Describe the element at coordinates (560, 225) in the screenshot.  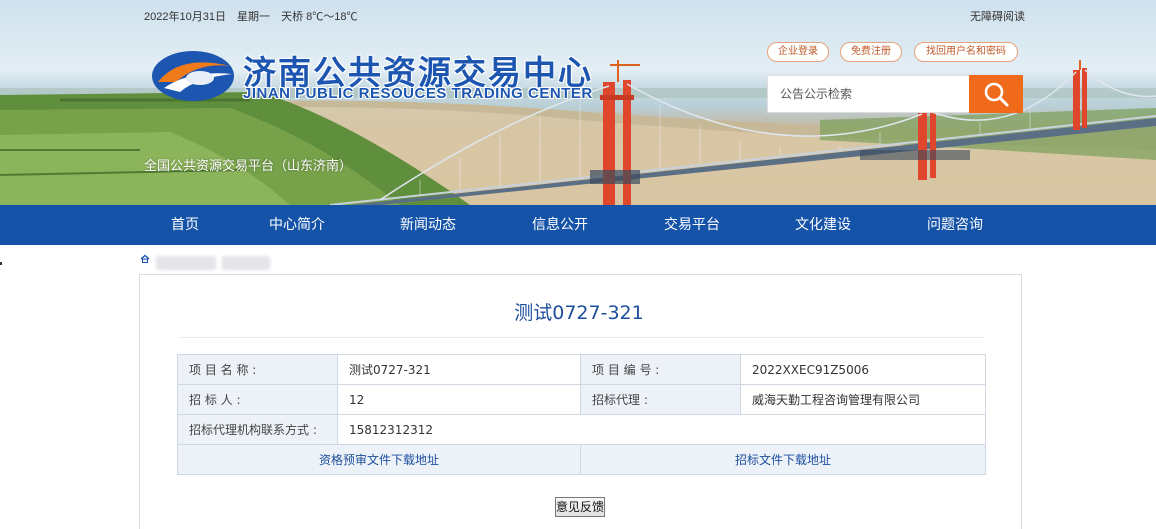
I see `nav-item-disclosure: 信息公开` at that location.